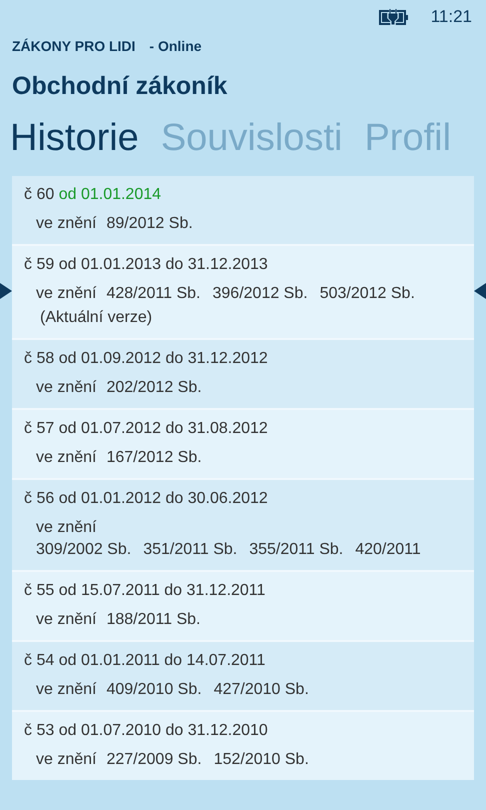 The image size is (486, 810). Describe the element at coordinates (451, 17) in the screenshot. I see `clock-time: 11:21` at that location.